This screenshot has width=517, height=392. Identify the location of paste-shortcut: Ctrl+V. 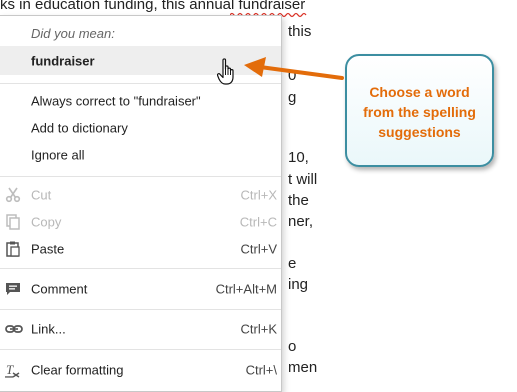
(258, 249).